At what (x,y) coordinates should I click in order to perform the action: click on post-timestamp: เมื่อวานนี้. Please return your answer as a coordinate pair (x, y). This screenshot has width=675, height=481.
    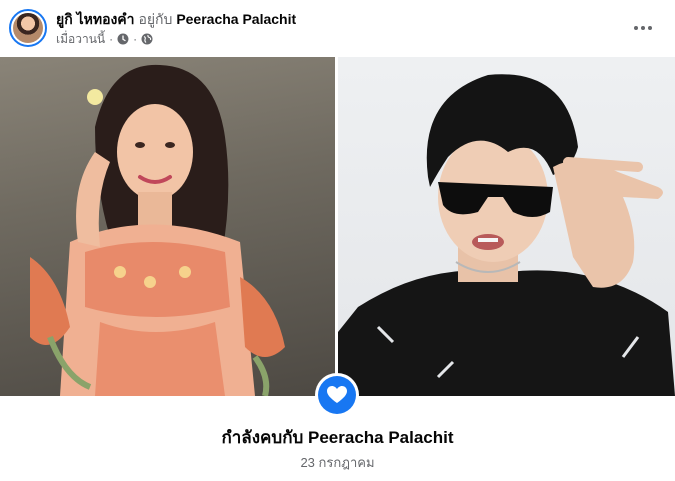
    Looking at the image, I should click on (80, 39).